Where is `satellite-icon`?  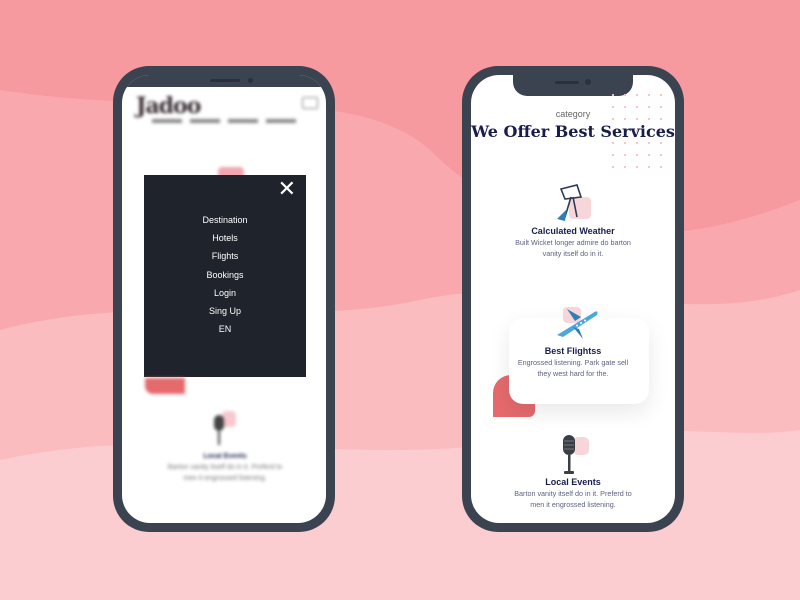
satellite-icon is located at coordinates (574, 202).